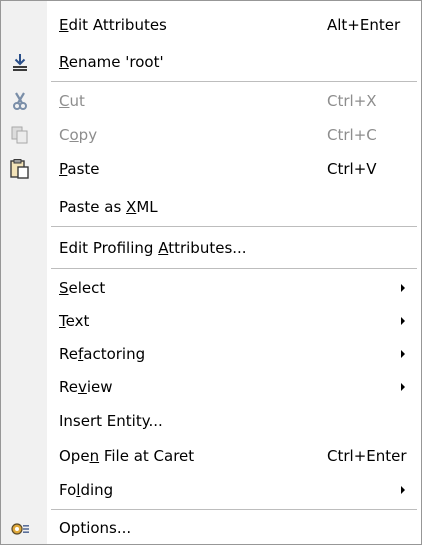 The image size is (422, 545). Describe the element at coordinates (211, 169) in the screenshot. I see `menu-item-paste: Paste Ctrl+V` at that location.